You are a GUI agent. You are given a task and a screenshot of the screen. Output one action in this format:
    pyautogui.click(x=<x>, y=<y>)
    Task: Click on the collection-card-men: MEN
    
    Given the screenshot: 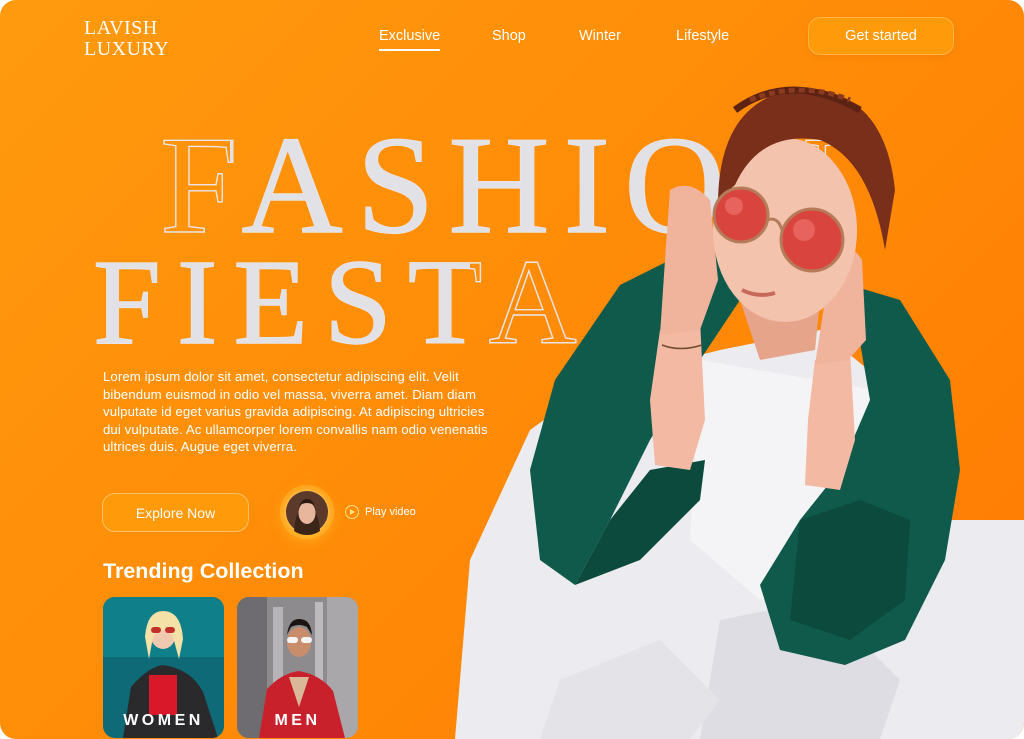 What is the action you would take?
    pyautogui.click(x=297, y=667)
    